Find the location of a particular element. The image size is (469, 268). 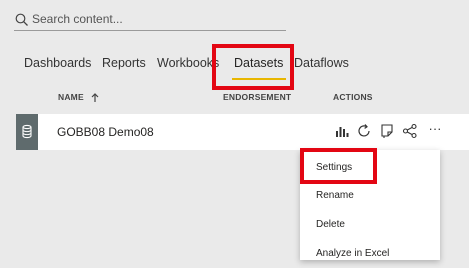

tab-reports: Reports is located at coordinates (124, 63).